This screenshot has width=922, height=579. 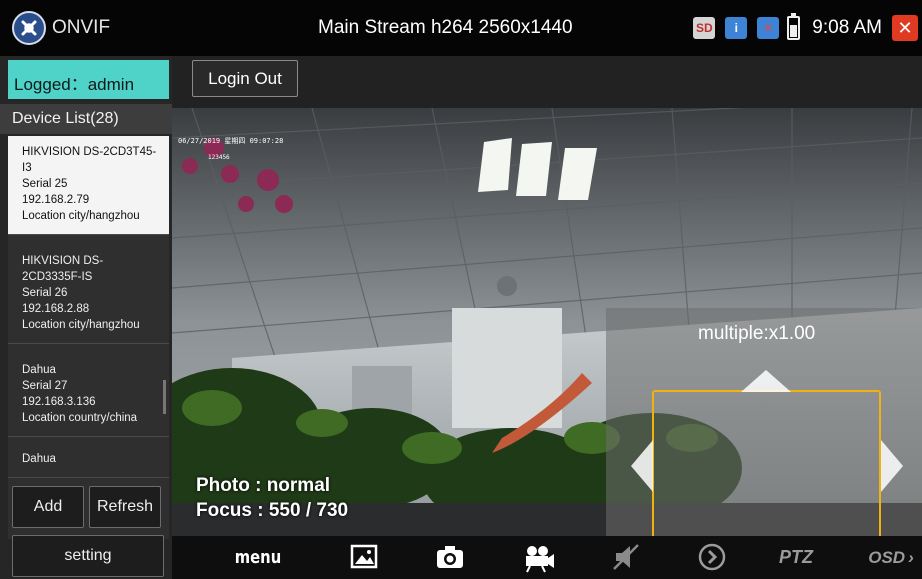 I want to click on pan-right-arrow-icon, so click(x=892, y=466).